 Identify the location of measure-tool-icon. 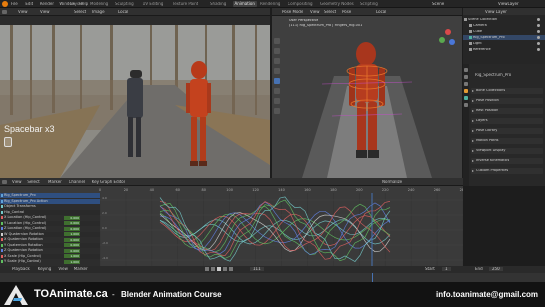
(277, 111).